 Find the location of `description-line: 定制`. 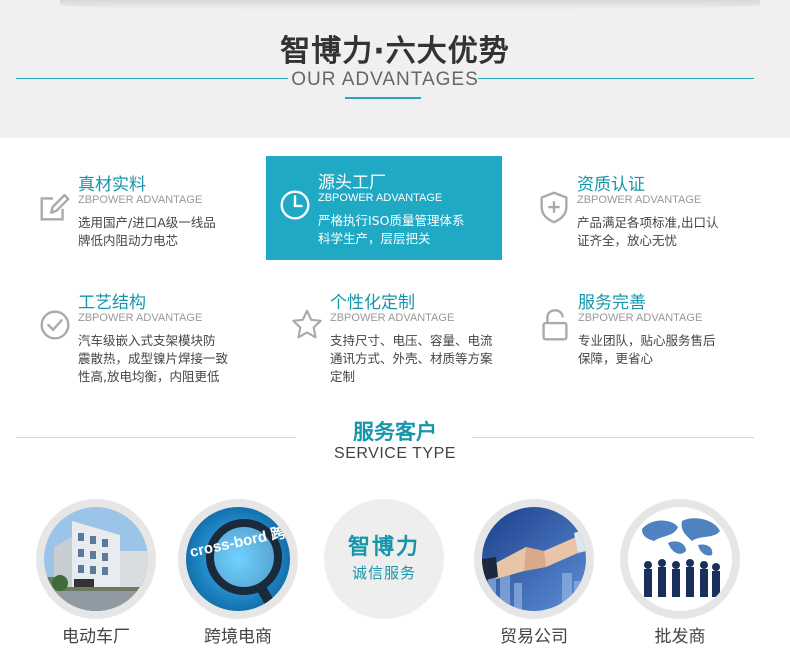

description-line: 定制 is located at coordinates (343, 376).